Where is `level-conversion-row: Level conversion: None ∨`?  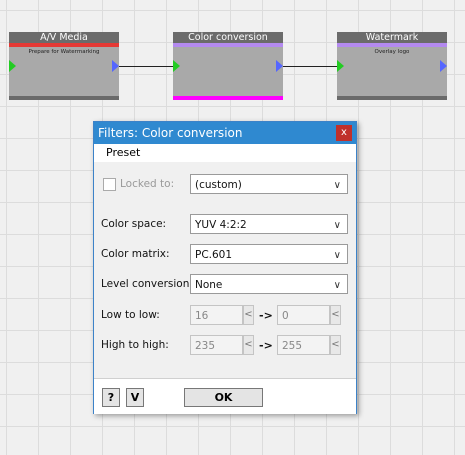
level-conversion-row: Level conversion: None ∨ is located at coordinates (224, 285).